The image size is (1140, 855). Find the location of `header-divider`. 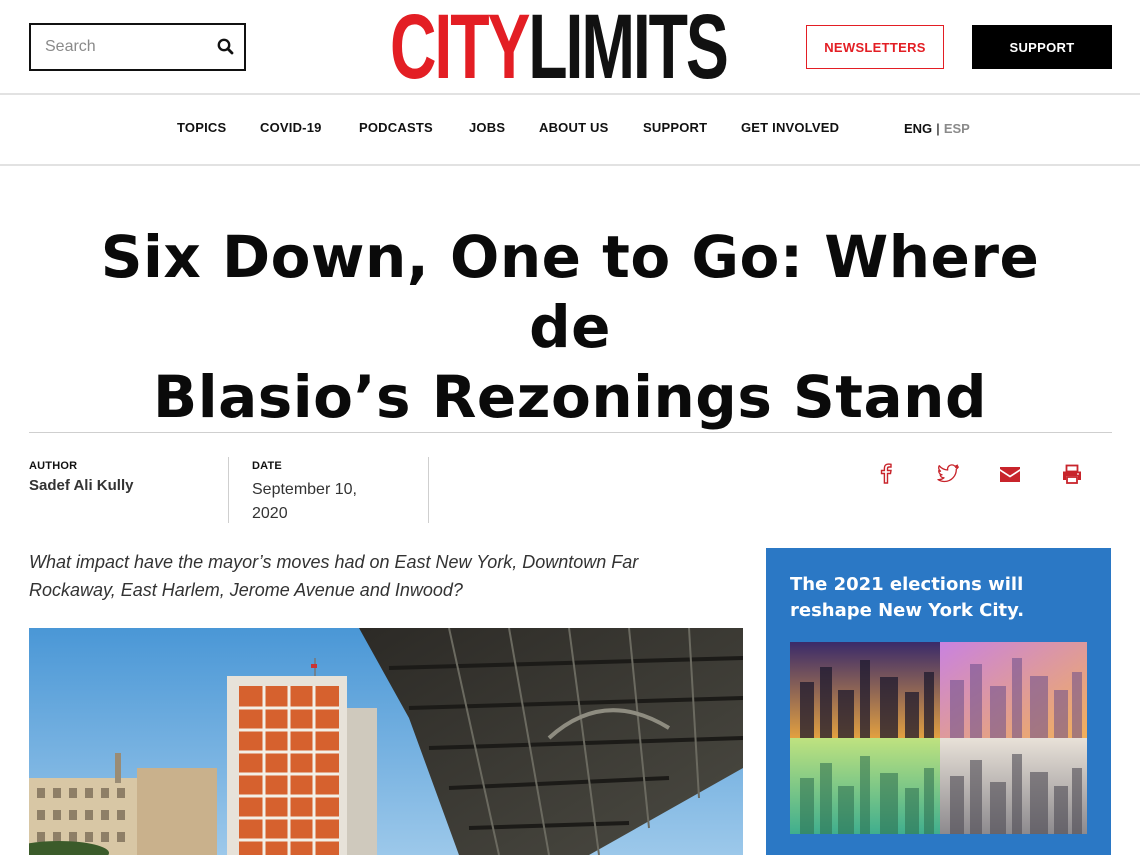

header-divider is located at coordinates (570, 94).